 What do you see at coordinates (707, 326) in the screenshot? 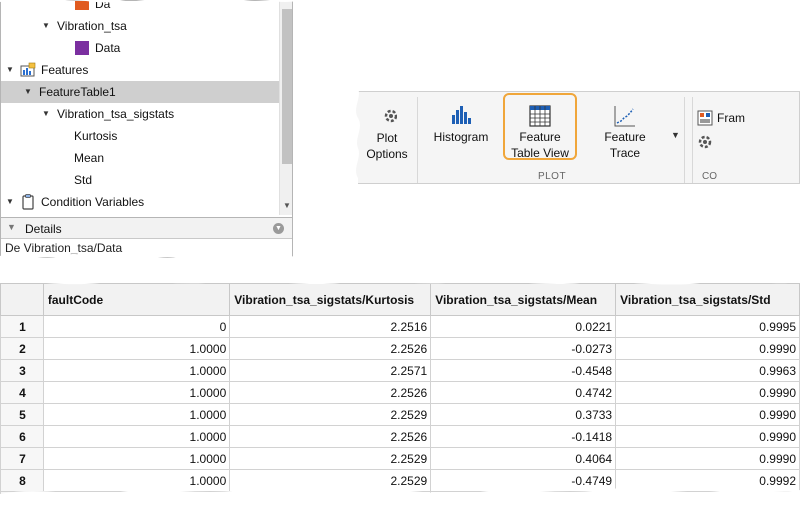
I see `table-cell: 0.9995` at bounding box center [707, 326].